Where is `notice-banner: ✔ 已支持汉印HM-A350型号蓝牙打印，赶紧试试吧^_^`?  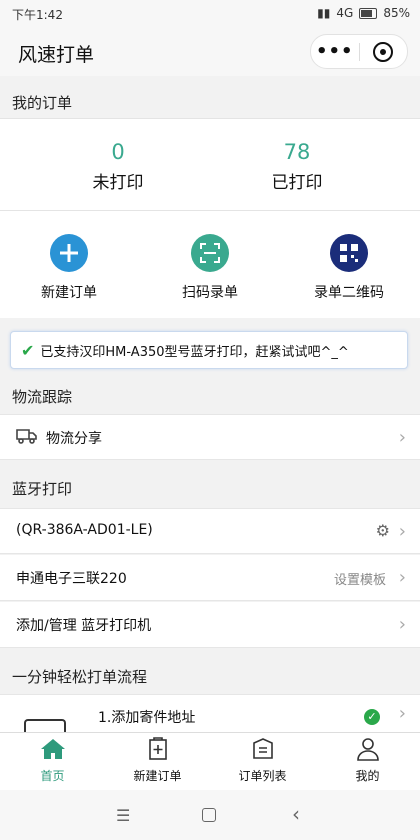
notice-banner: ✔ 已支持汉印HM-A350型号蓝牙打印，赶紧试试吧^_^ is located at coordinates (209, 350).